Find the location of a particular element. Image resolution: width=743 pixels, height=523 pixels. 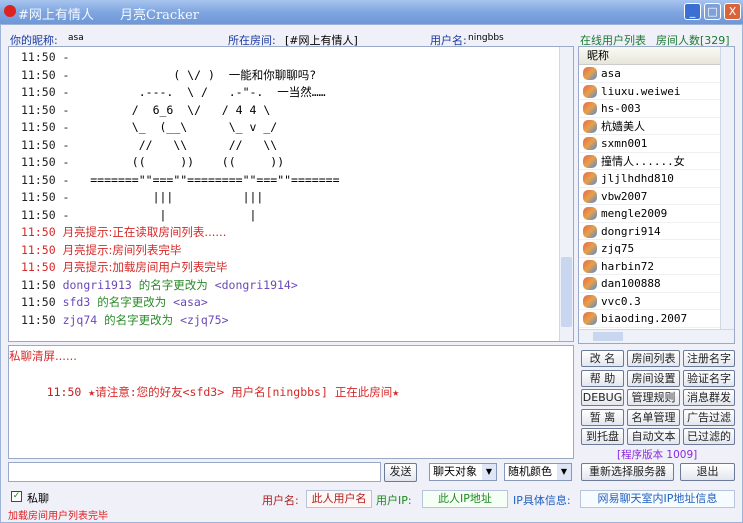

tool-button: 暂 离 is located at coordinates (602, 417).